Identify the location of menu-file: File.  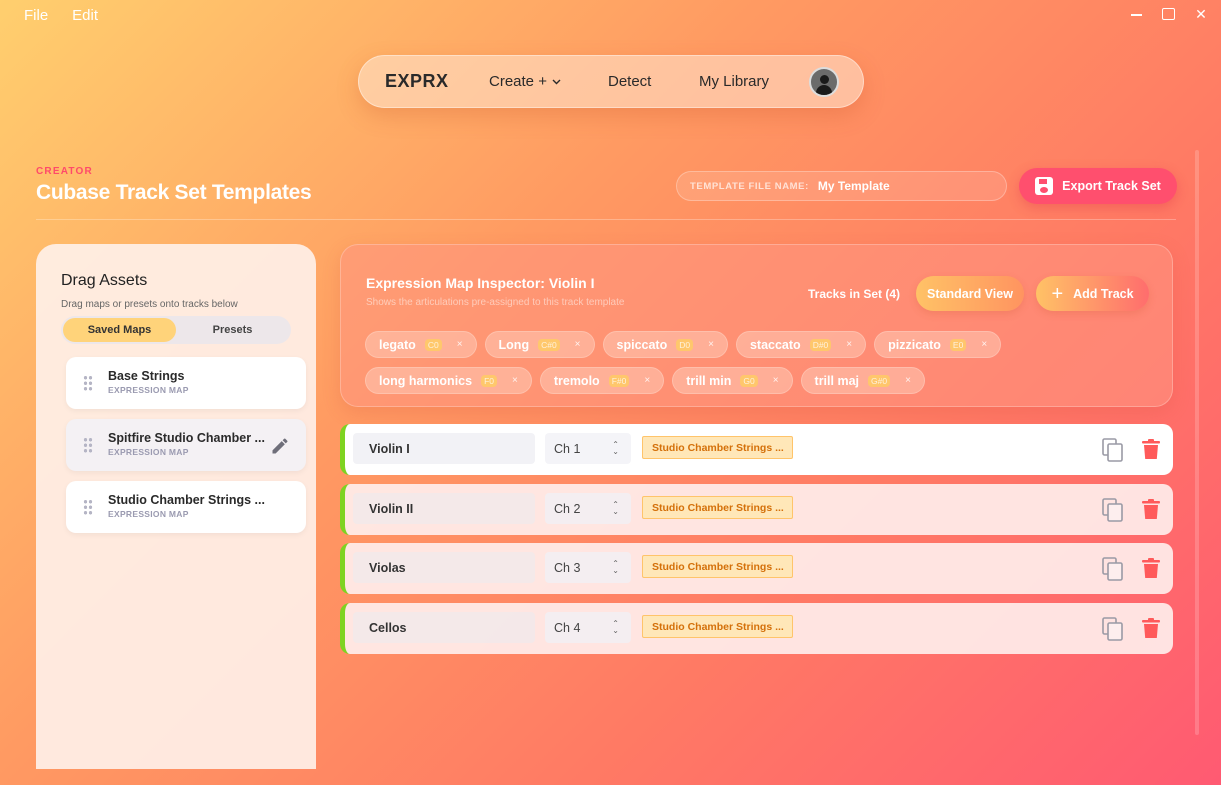
(36, 15).